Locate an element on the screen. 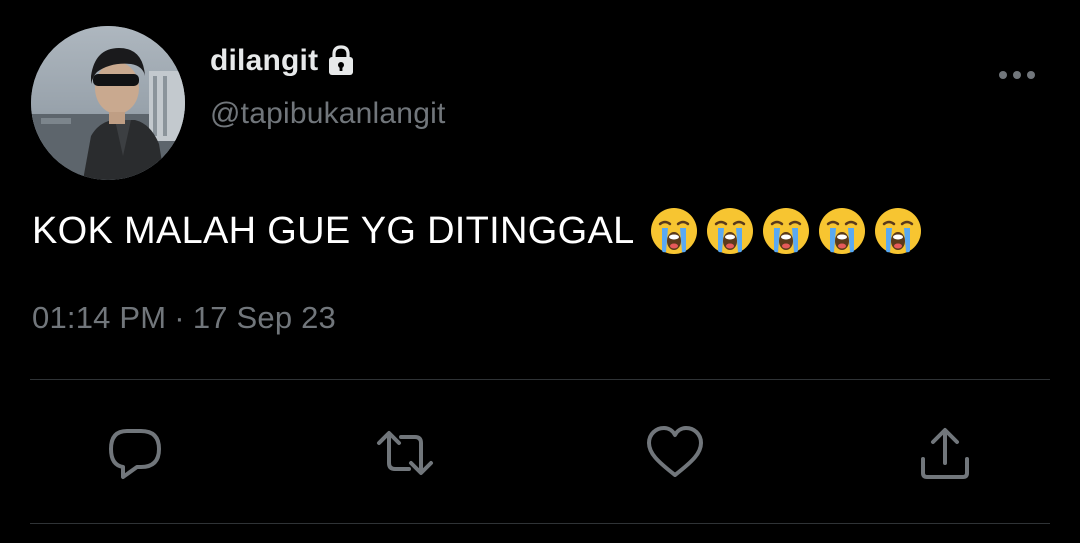 Image resolution: width=1080 pixels, height=543 pixels. display-name: dilangit is located at coordinates (264, 61).